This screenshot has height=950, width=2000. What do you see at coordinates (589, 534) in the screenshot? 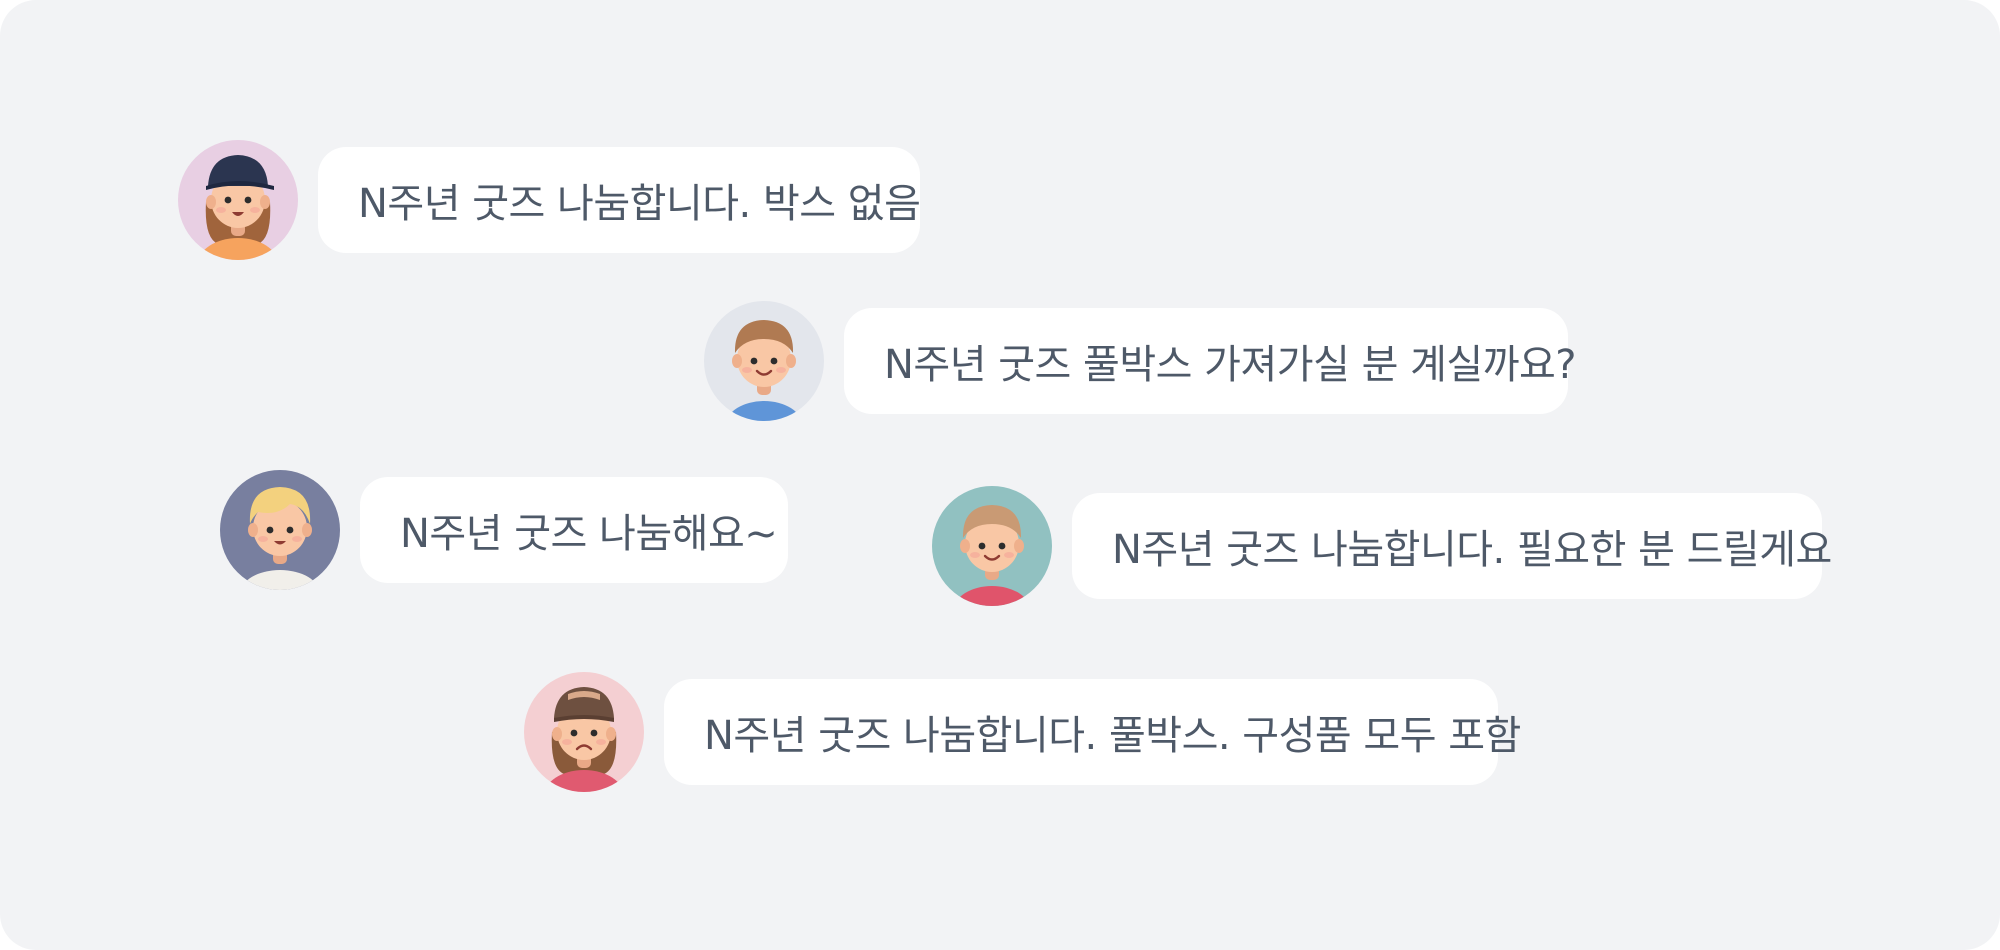
I see `message-text: N주년 굿즈 나눔해요~` at bounding box center [589, 534].